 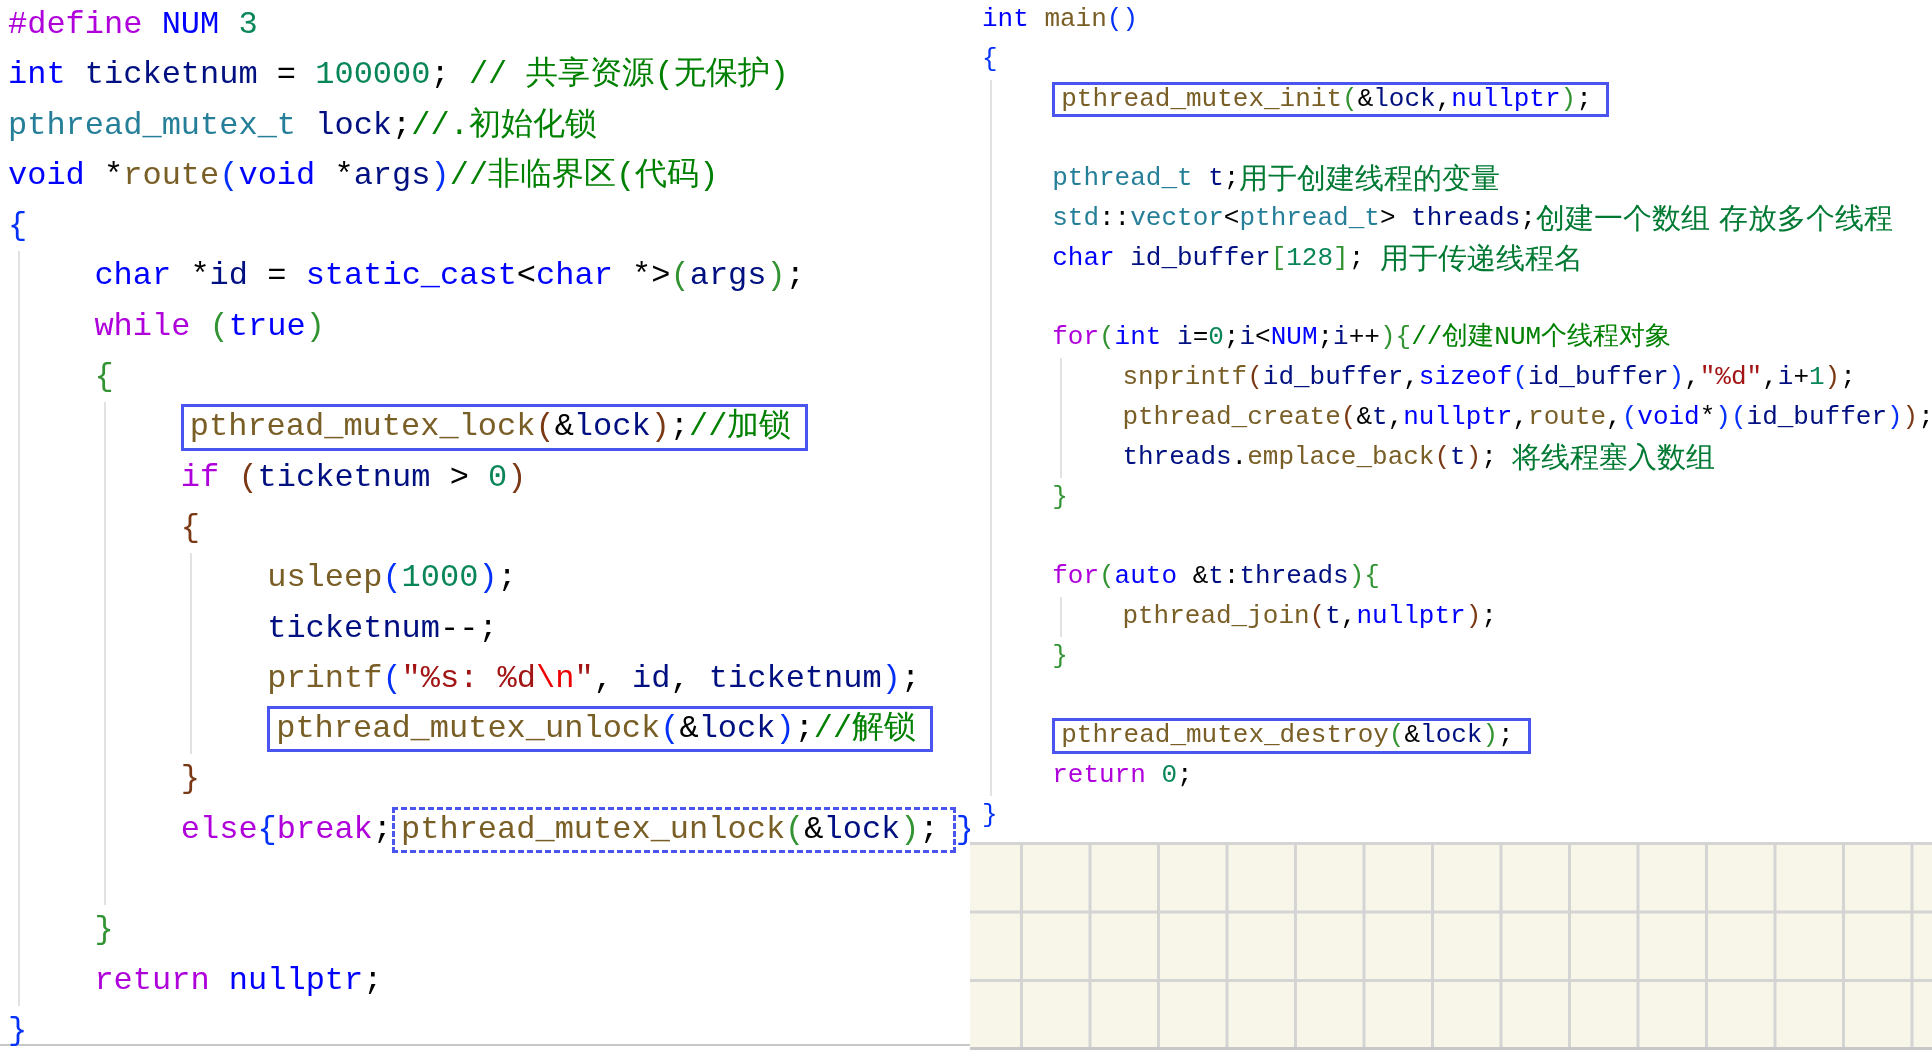 I want to click on code-line: return 0;, so click(x=1122, y=776).